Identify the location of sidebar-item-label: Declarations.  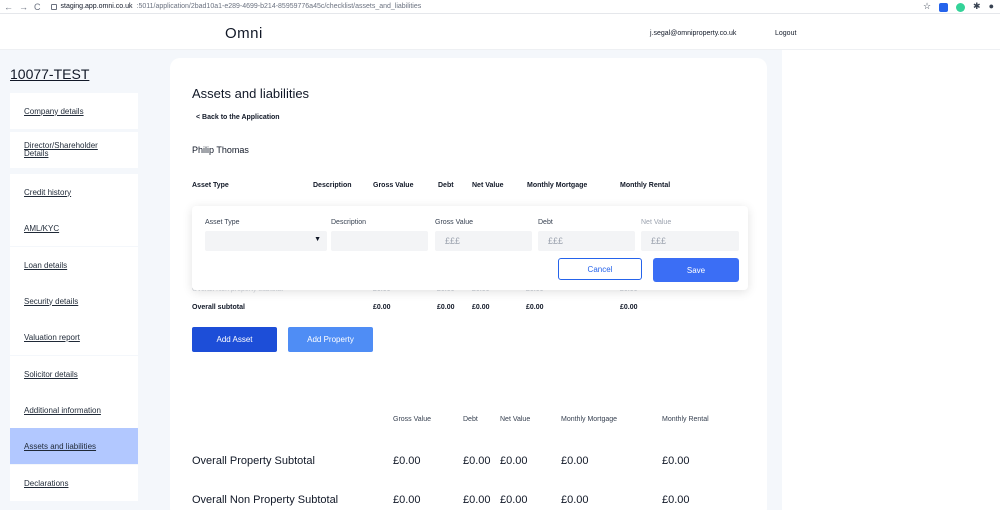
(46, 483).